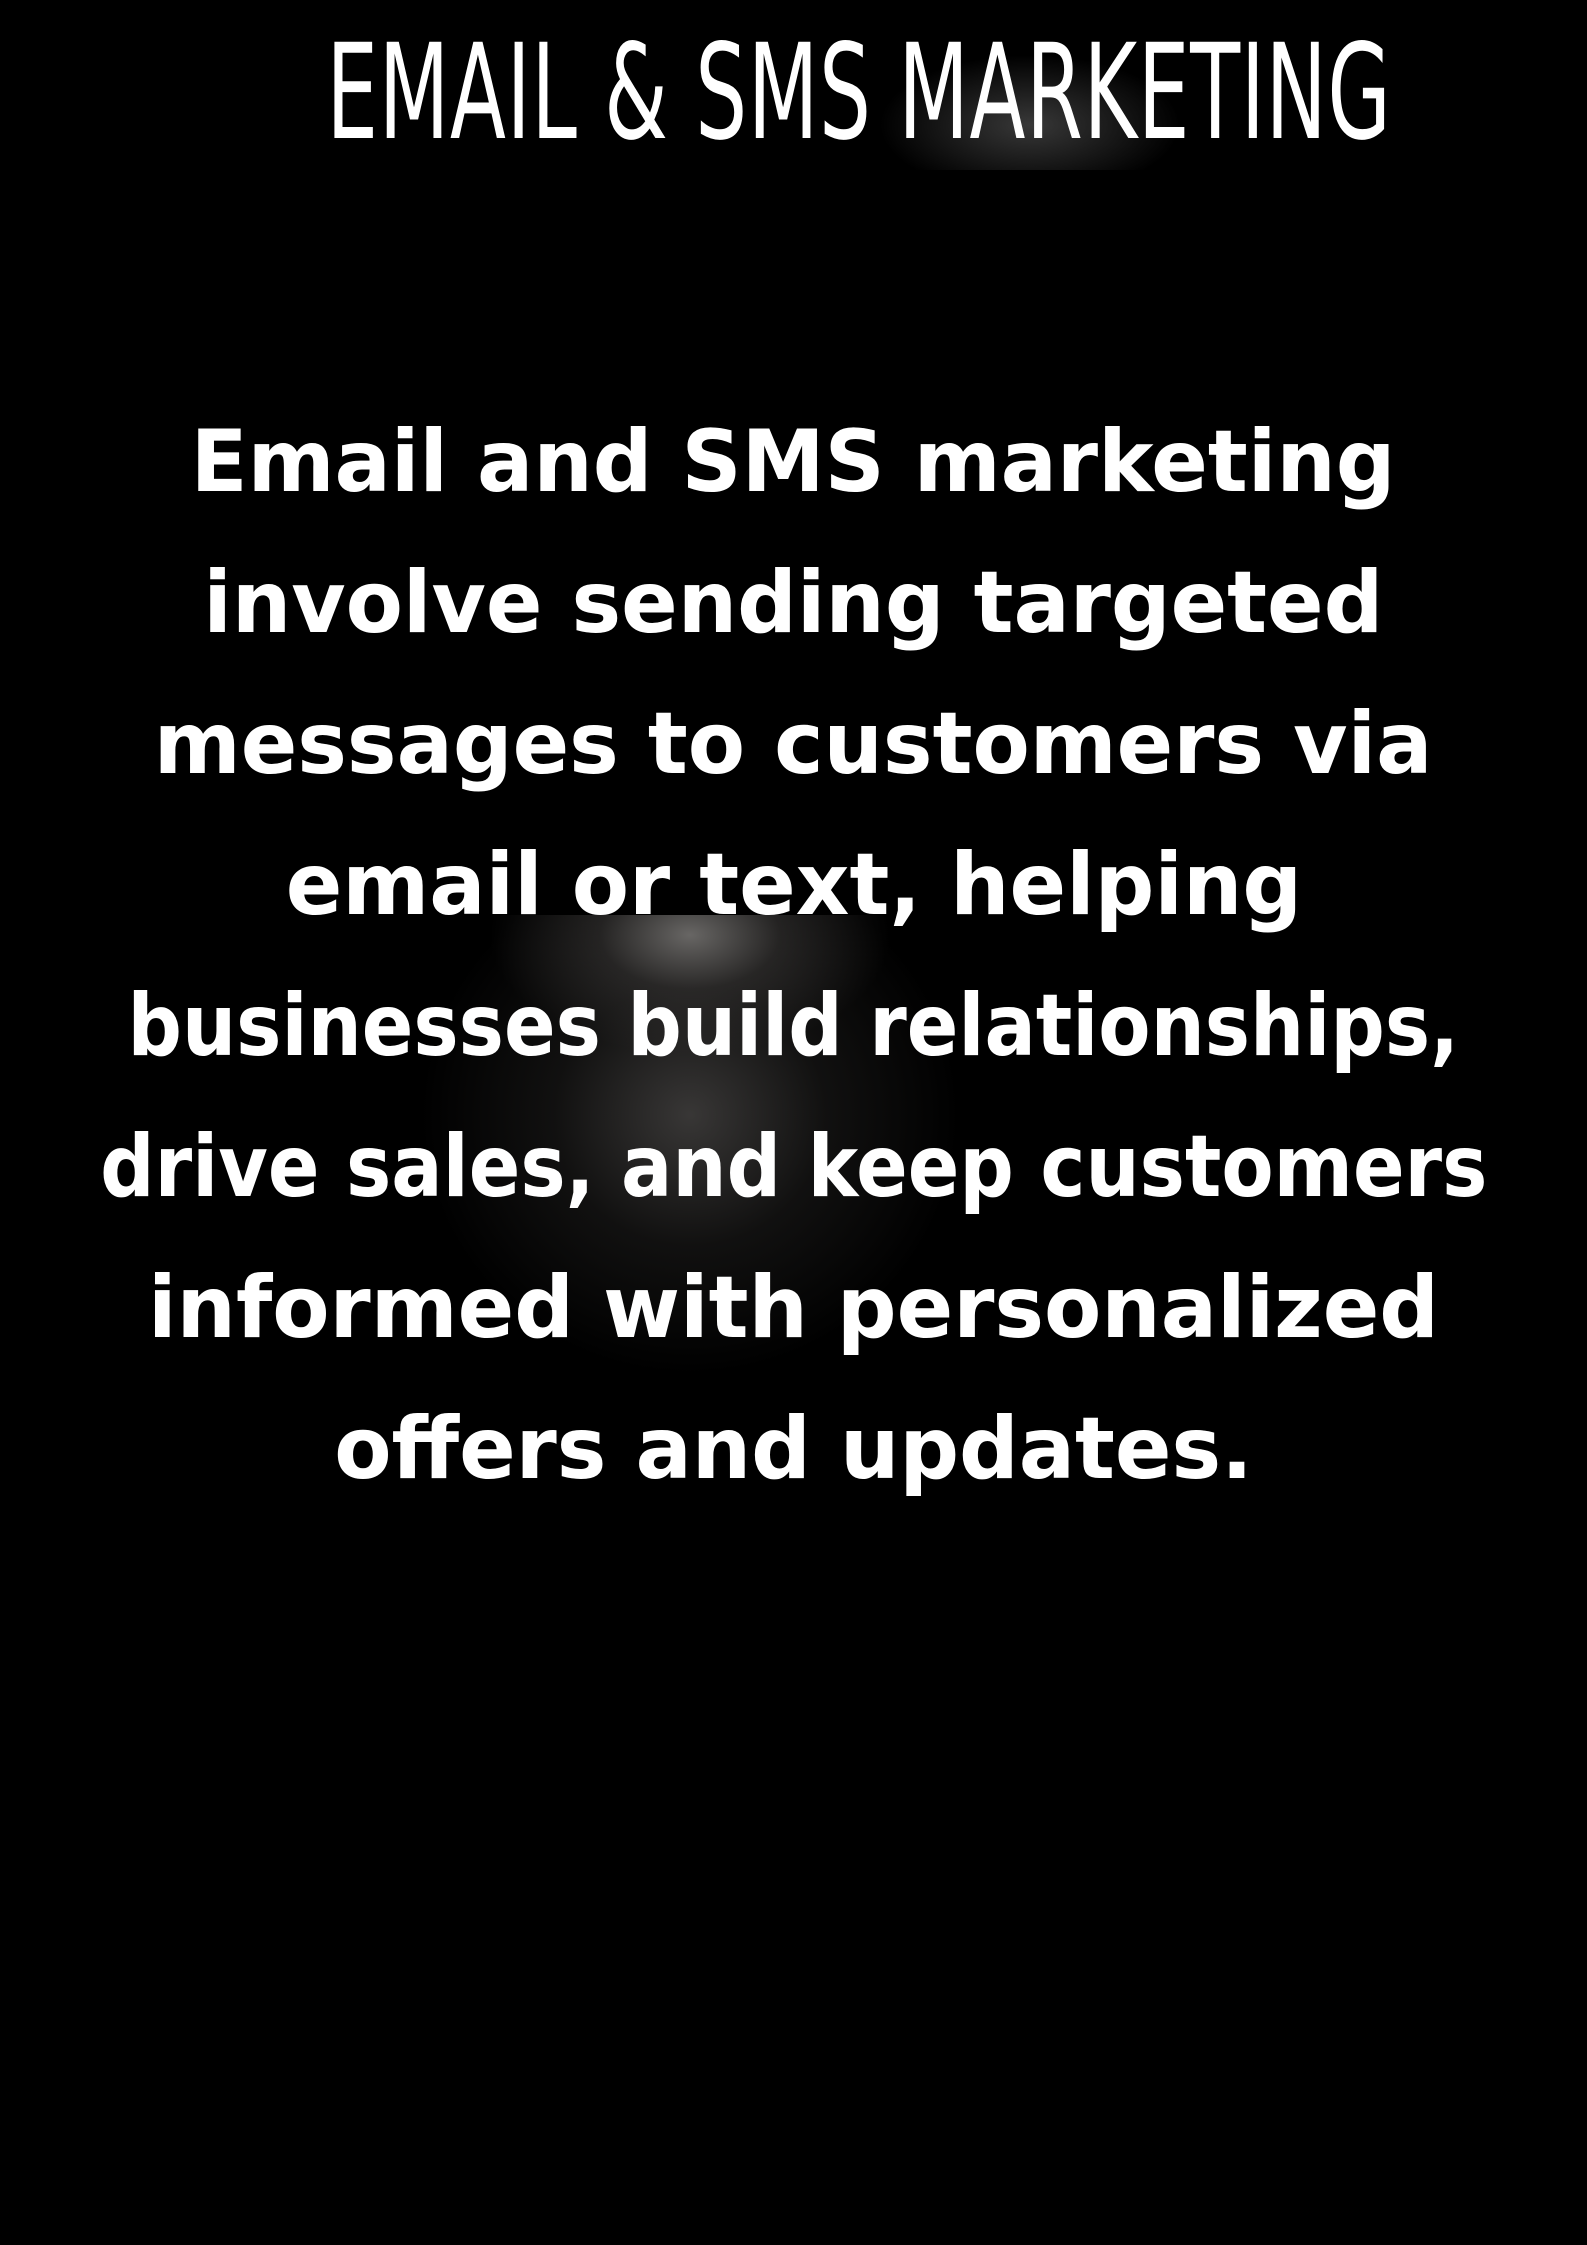 The width and height of the screenshot is (1587, 2245). Describe the element at coordinates (793, 603) in the screenshot. I see `description-line: involve sending targeted` at that location.